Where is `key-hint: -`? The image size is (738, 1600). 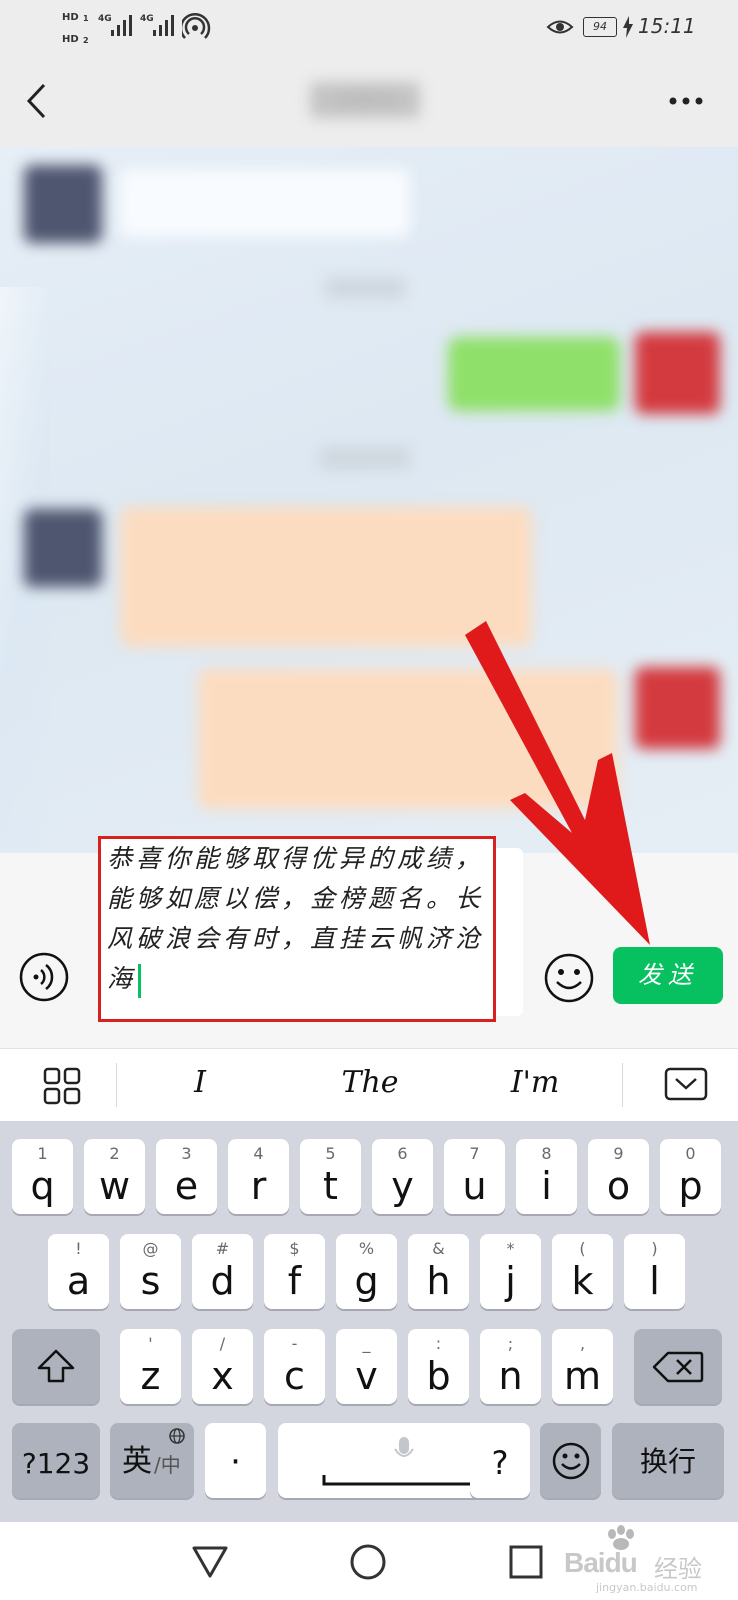 key-hint: - is located at coordinates (294, 1343).